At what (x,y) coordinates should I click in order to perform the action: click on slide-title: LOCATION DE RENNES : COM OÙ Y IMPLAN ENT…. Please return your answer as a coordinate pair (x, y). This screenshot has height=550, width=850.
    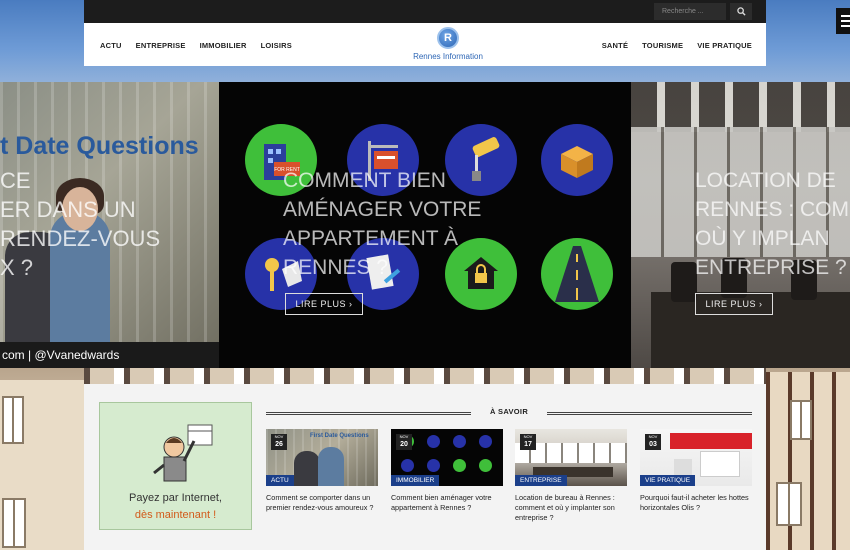
    Looking at the image, I should click on (772, 224).